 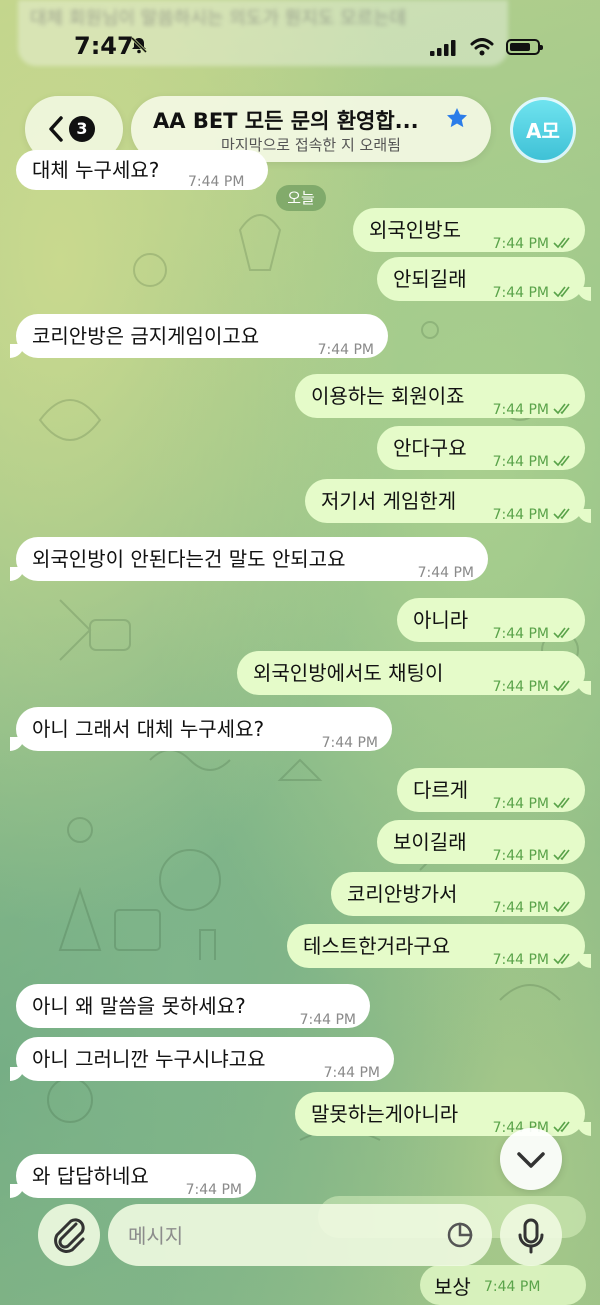 I want to click on message-text: 아니 그러니깐 누구시냐고요, so click(x=149, y=1059).